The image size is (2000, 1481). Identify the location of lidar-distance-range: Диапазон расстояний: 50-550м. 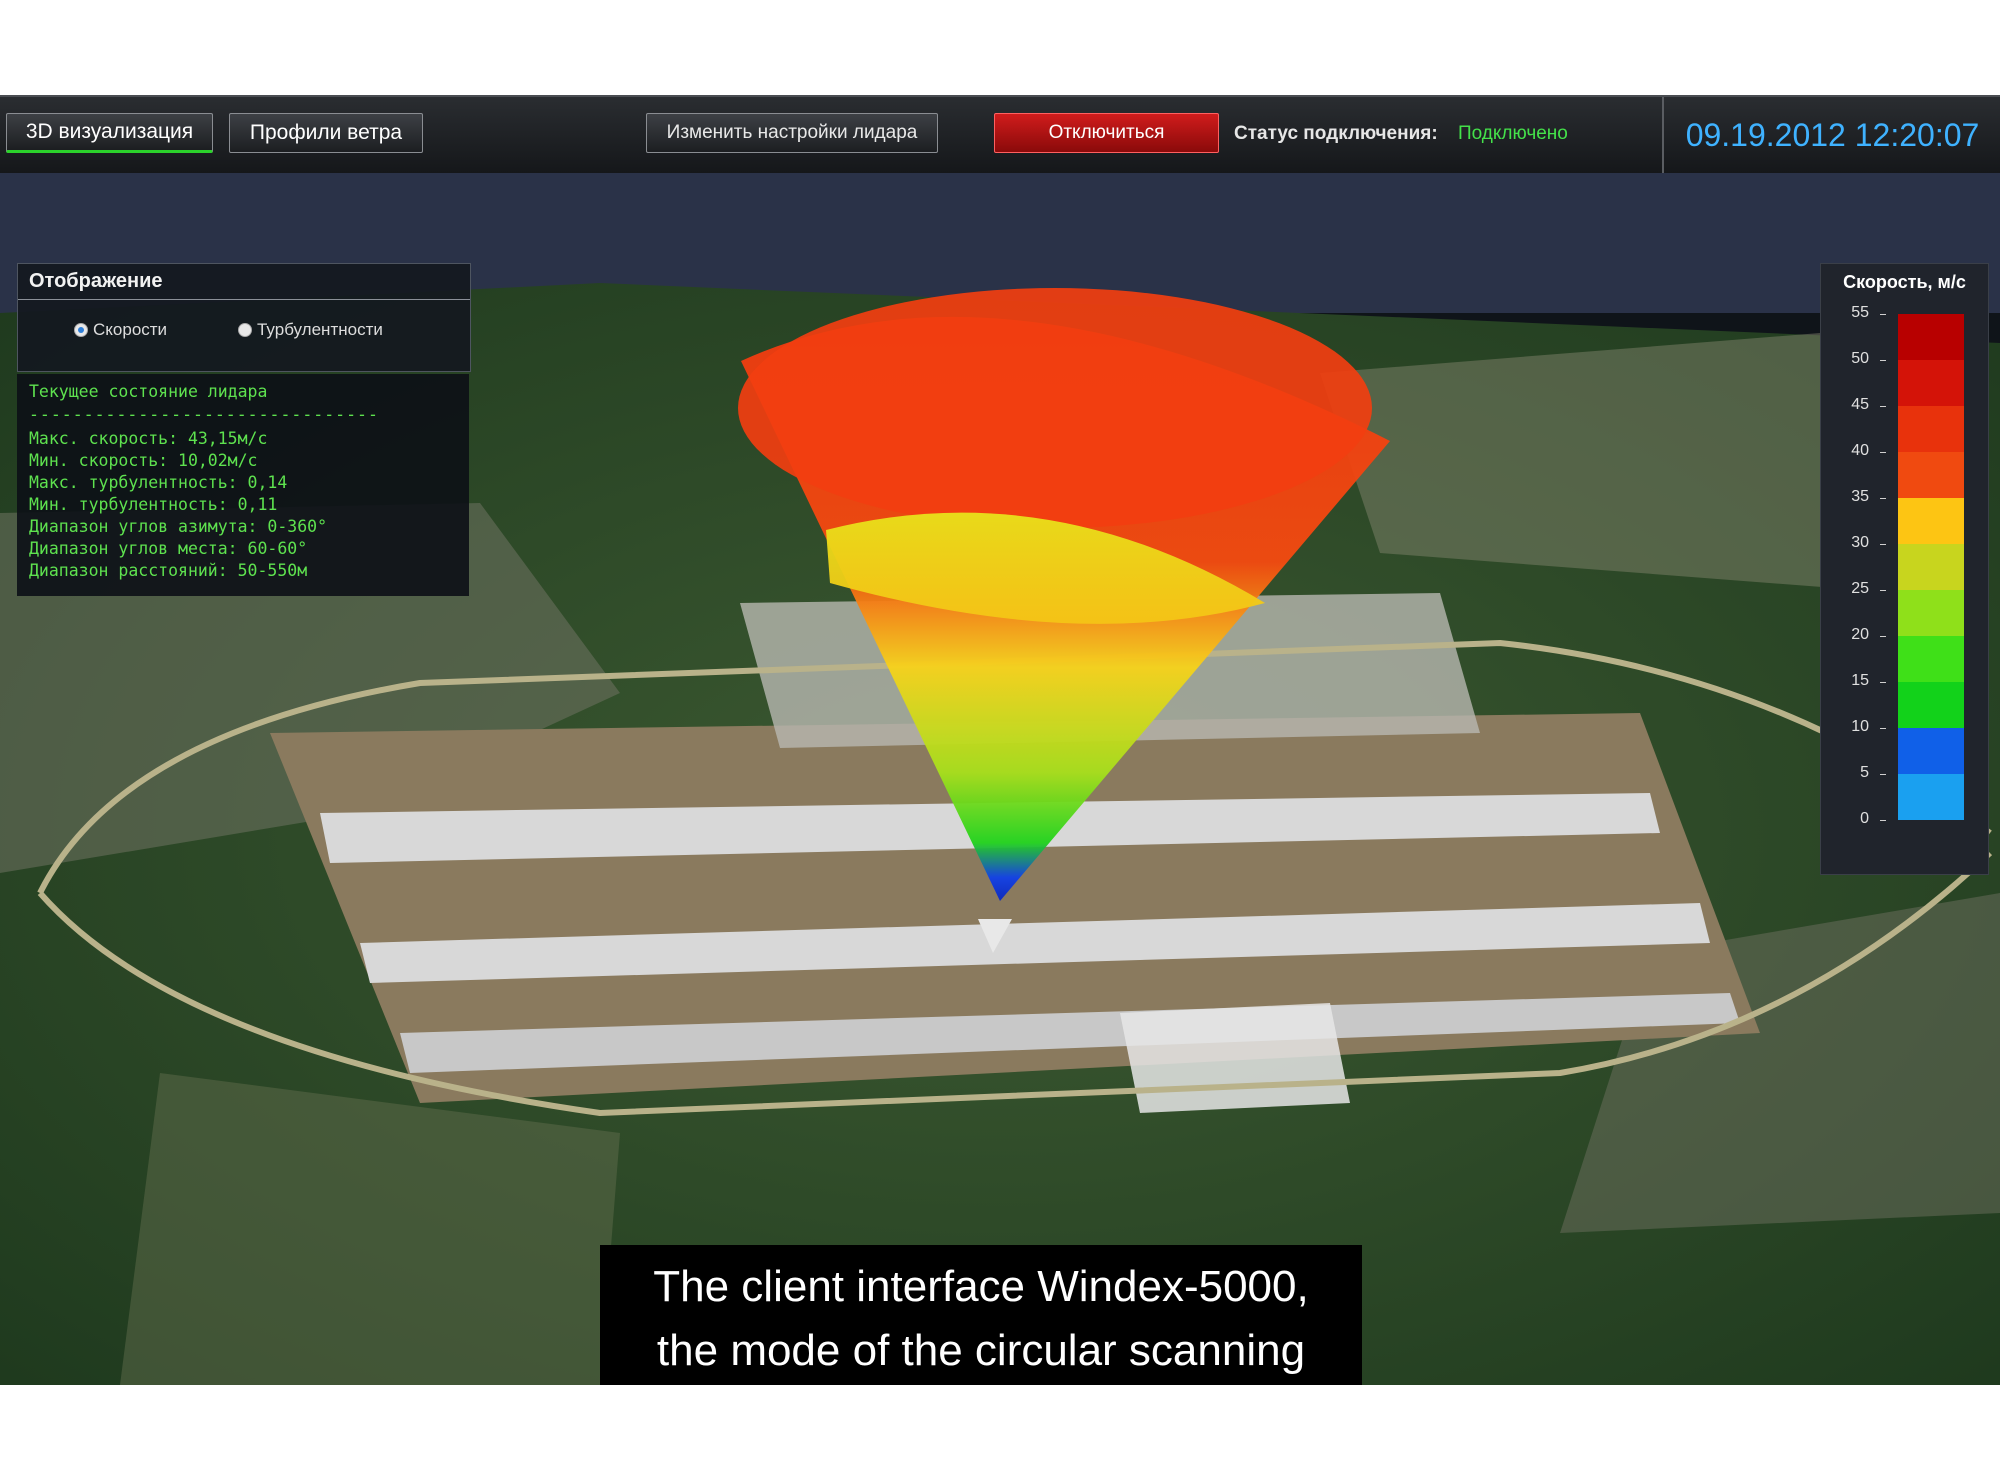
(168, 570).